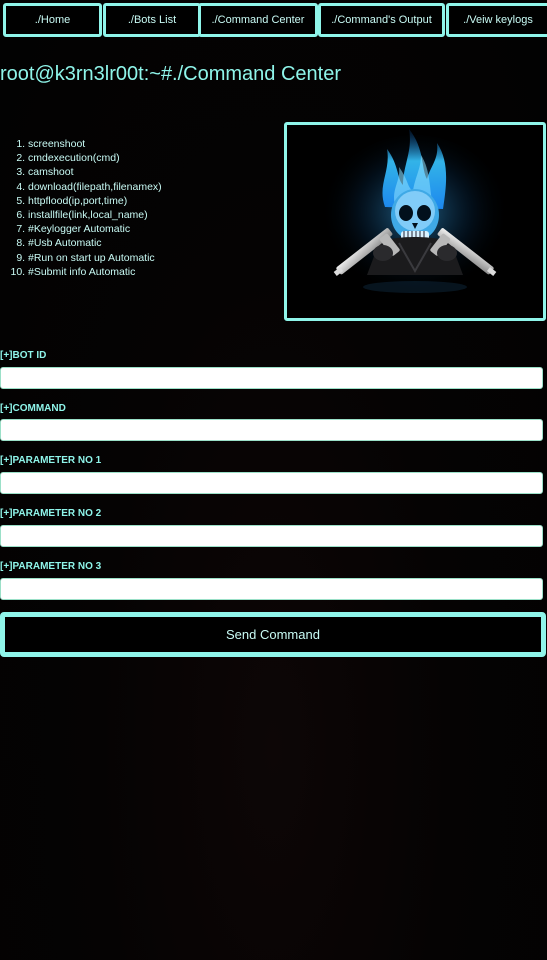 This screenshot has width=547, height=960. Describe the element at coordinates (152, 20) in the screenshot. I see `nav-bots-list-button: ./Bots List` at that location.